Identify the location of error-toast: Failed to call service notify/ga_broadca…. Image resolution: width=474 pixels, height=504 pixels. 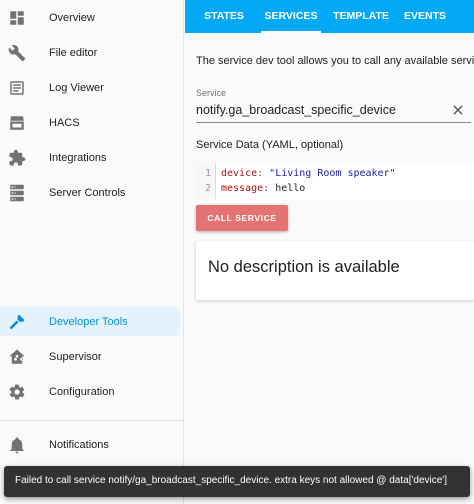
(237, 481).